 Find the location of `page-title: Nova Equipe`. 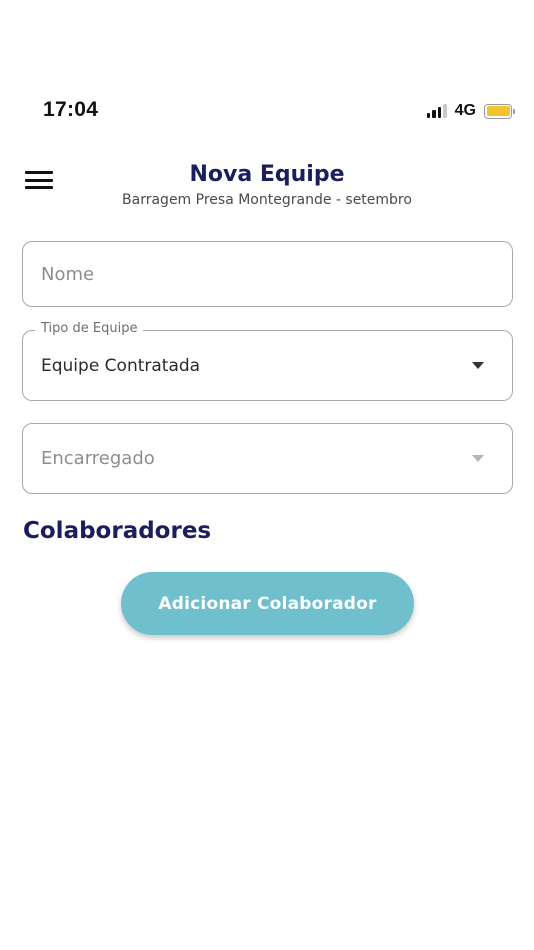

page-title: Nova Equipe is located at coordinates (267, 174).